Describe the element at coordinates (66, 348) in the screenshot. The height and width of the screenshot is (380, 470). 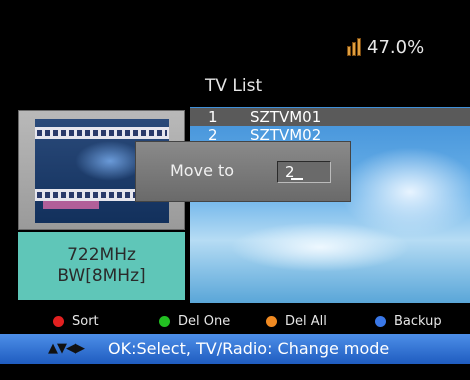
I see `navigation-arrows-icon: ▲▼◀▶` at that location.